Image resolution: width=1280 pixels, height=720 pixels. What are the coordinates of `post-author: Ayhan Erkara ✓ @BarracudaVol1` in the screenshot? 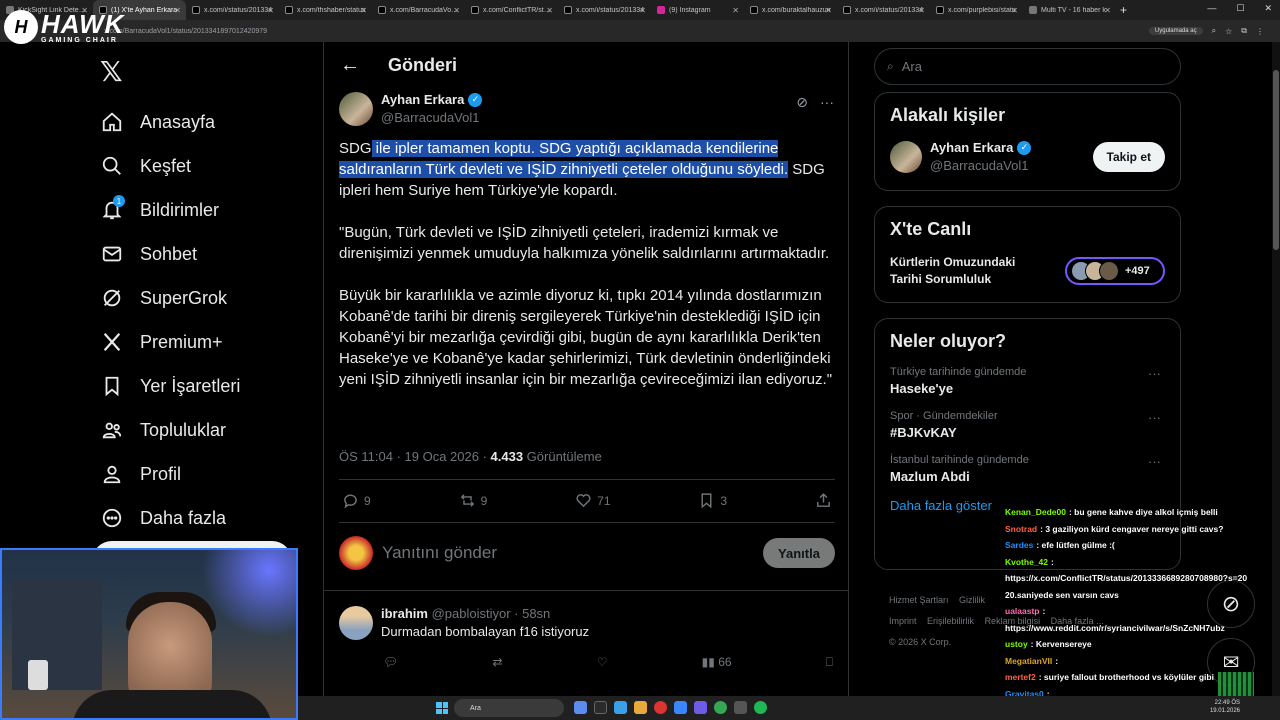 It's located at (411, 109).